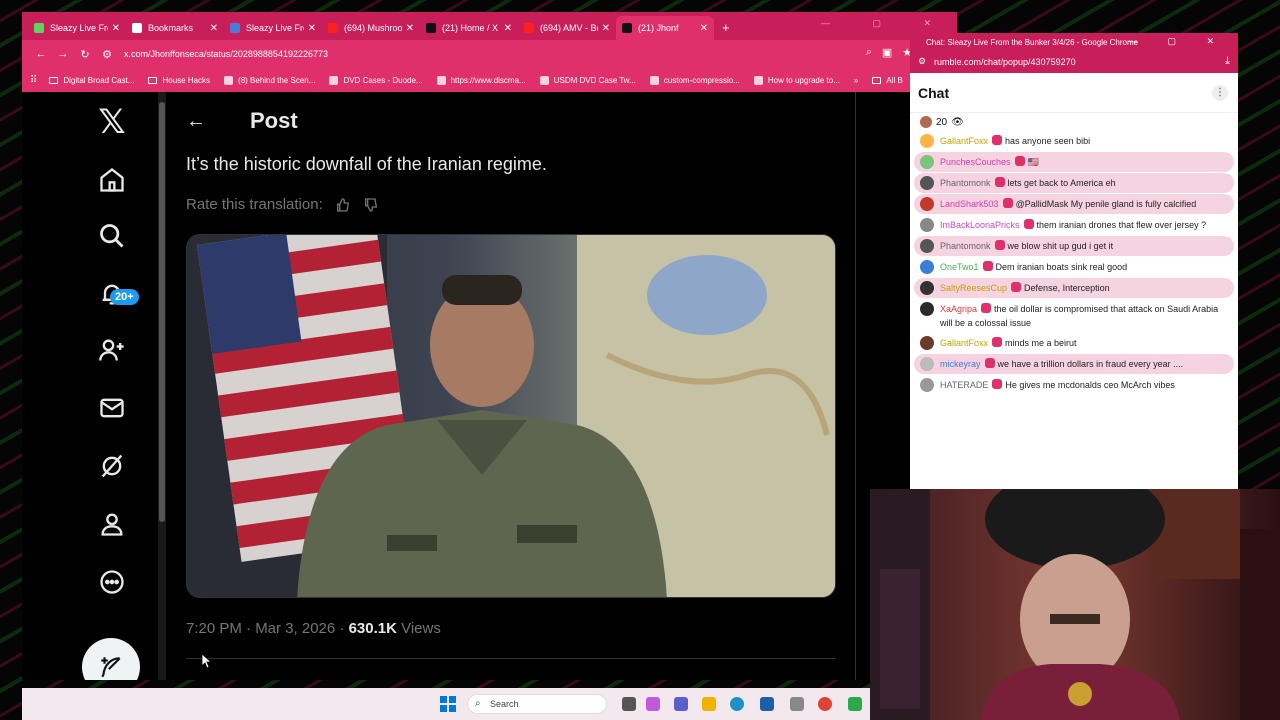 The image size is (1280, 720). Describe the element at coordinates (653, 704) in the screenshot. I see `copilot-icon` at that location.